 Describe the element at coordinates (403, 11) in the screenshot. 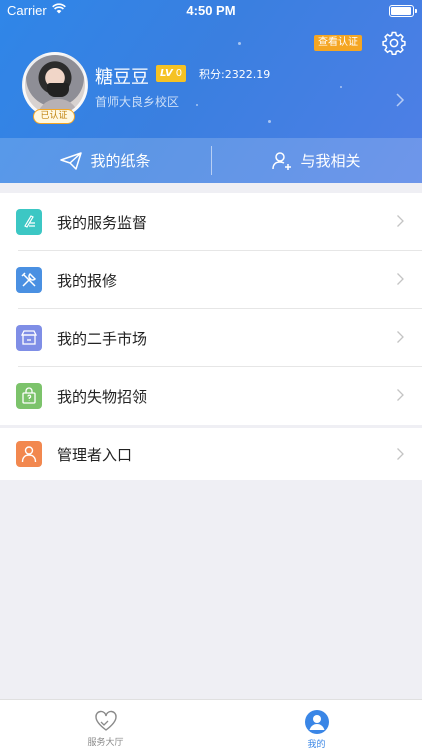

I see `battery-icon` at that location.